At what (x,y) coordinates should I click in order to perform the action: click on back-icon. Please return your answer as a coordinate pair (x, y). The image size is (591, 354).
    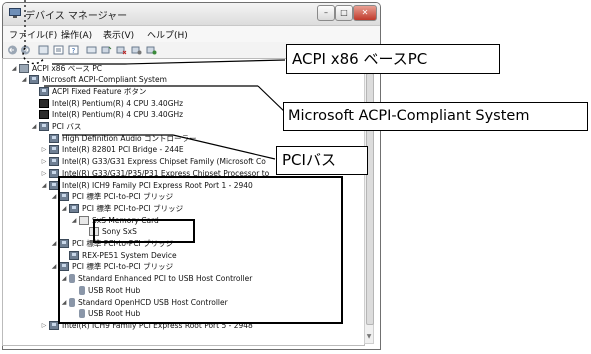
    Looking at the image, I should click on (12, 50).